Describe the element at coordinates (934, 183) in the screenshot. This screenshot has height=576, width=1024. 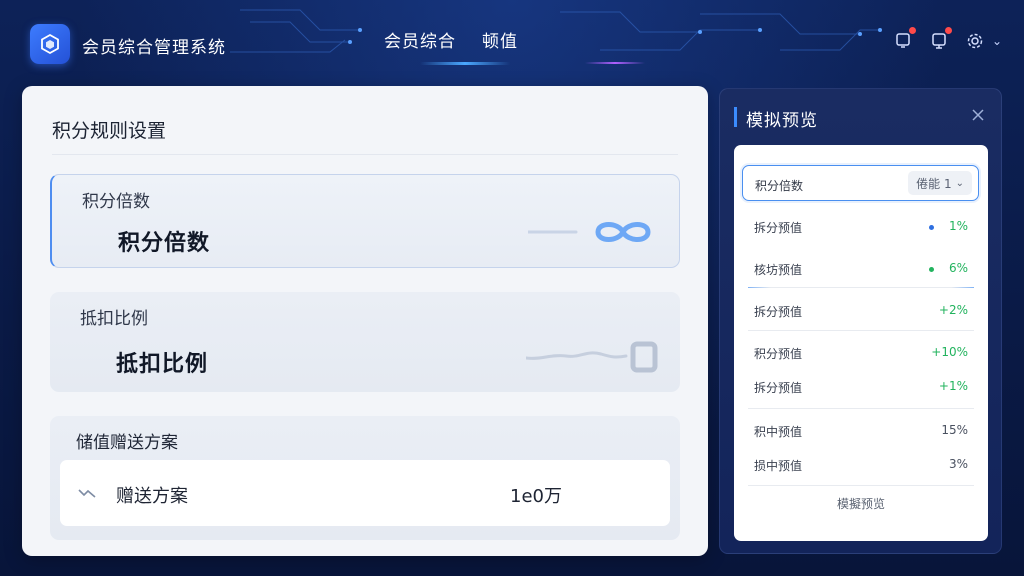
I see `select-value-text: 倦能 1` at that location.